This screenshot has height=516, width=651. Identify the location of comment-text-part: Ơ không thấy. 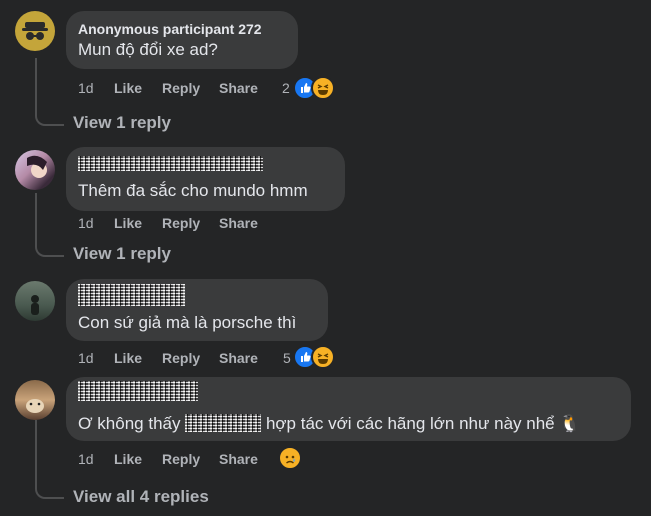
(129, 423).